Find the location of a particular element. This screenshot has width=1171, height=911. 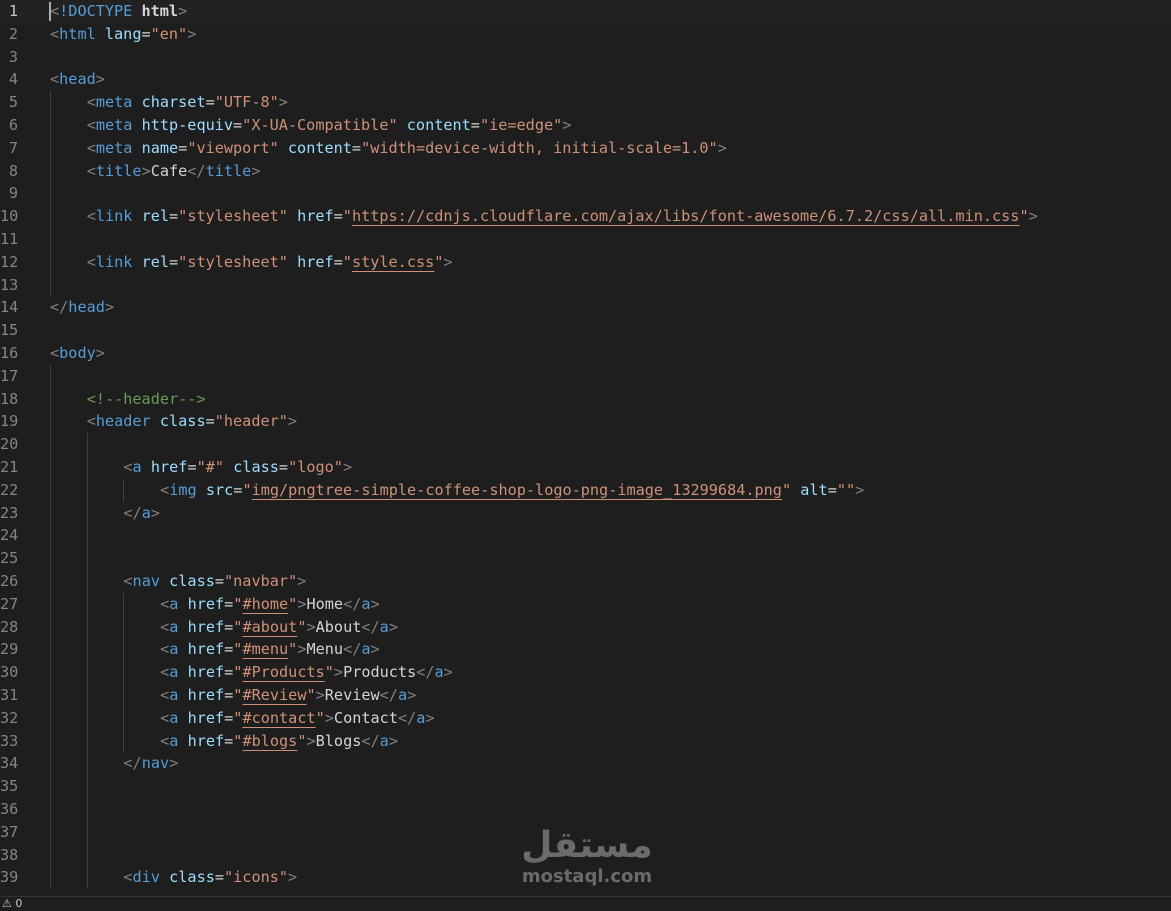

code-line: 1 <!DOCTYPE html> is located at coordinates (585, 11).